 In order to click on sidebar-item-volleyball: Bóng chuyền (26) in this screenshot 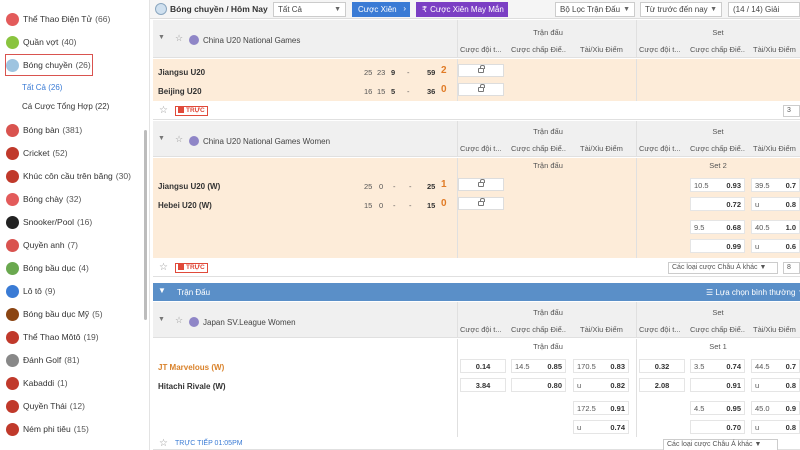, I will do `click(49, 65)`.